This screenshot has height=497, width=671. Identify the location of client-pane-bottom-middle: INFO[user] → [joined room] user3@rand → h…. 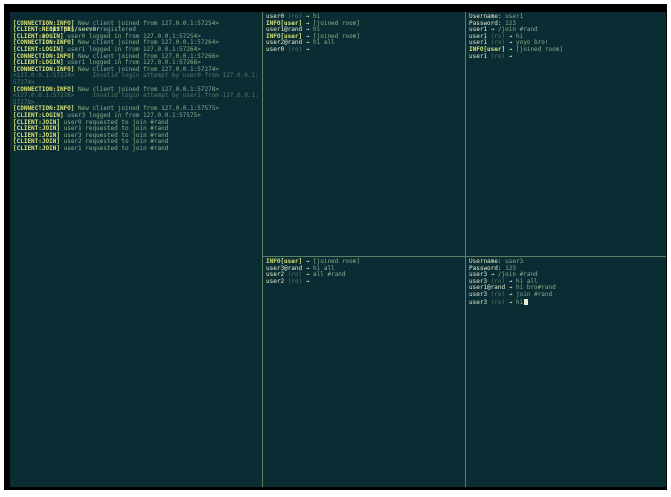
(364, 372).